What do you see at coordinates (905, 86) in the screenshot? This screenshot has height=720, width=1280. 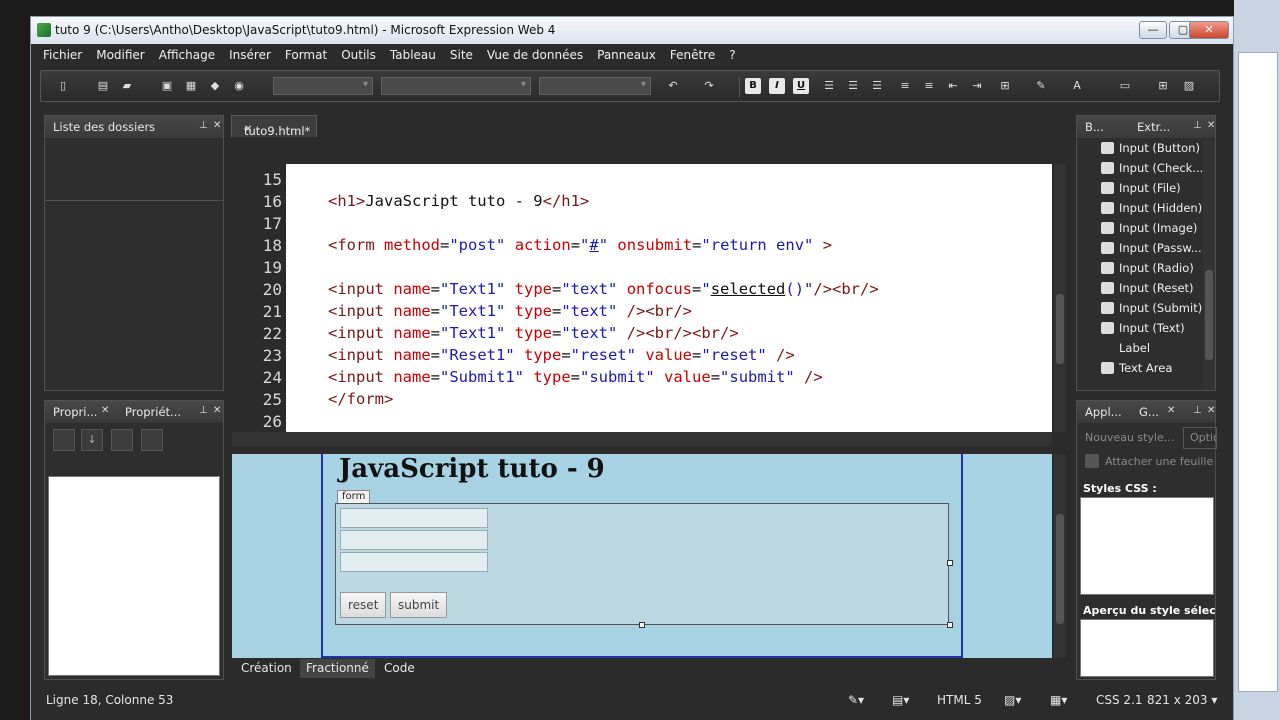 I see `numbered-list-icon: ≡` at bounding box center [905, 86].